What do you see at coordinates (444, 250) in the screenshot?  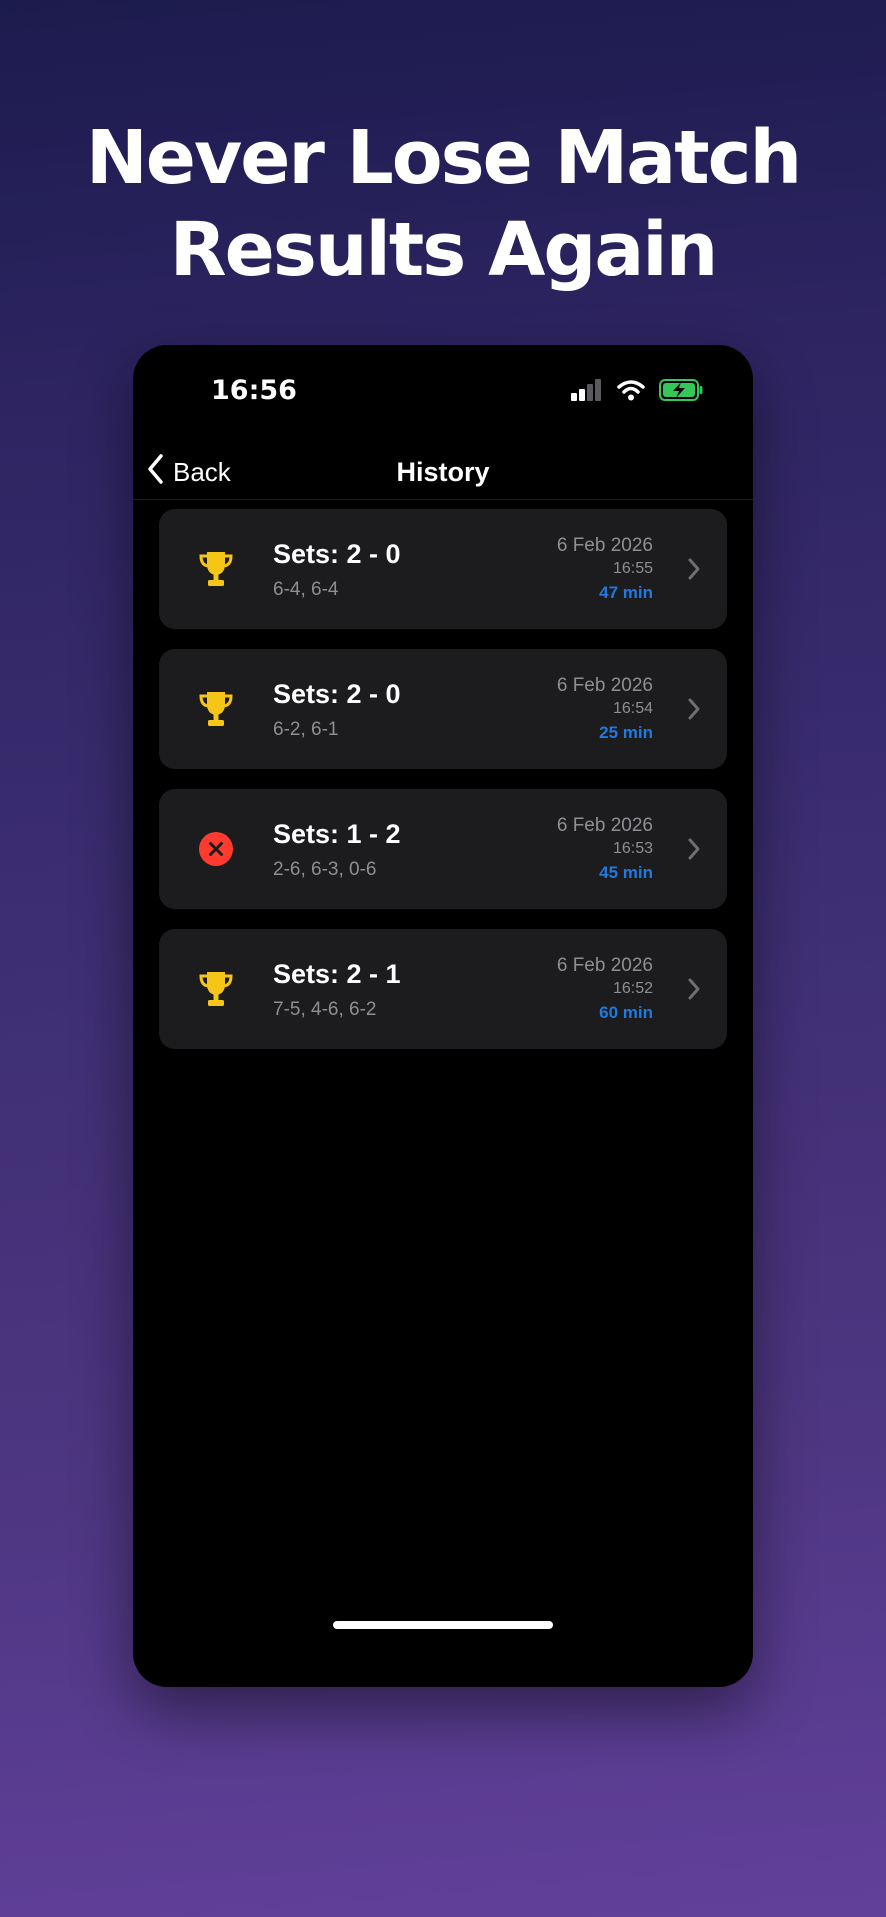 I see `headline-line-2: Results Again` at bounding box center [444, 250].